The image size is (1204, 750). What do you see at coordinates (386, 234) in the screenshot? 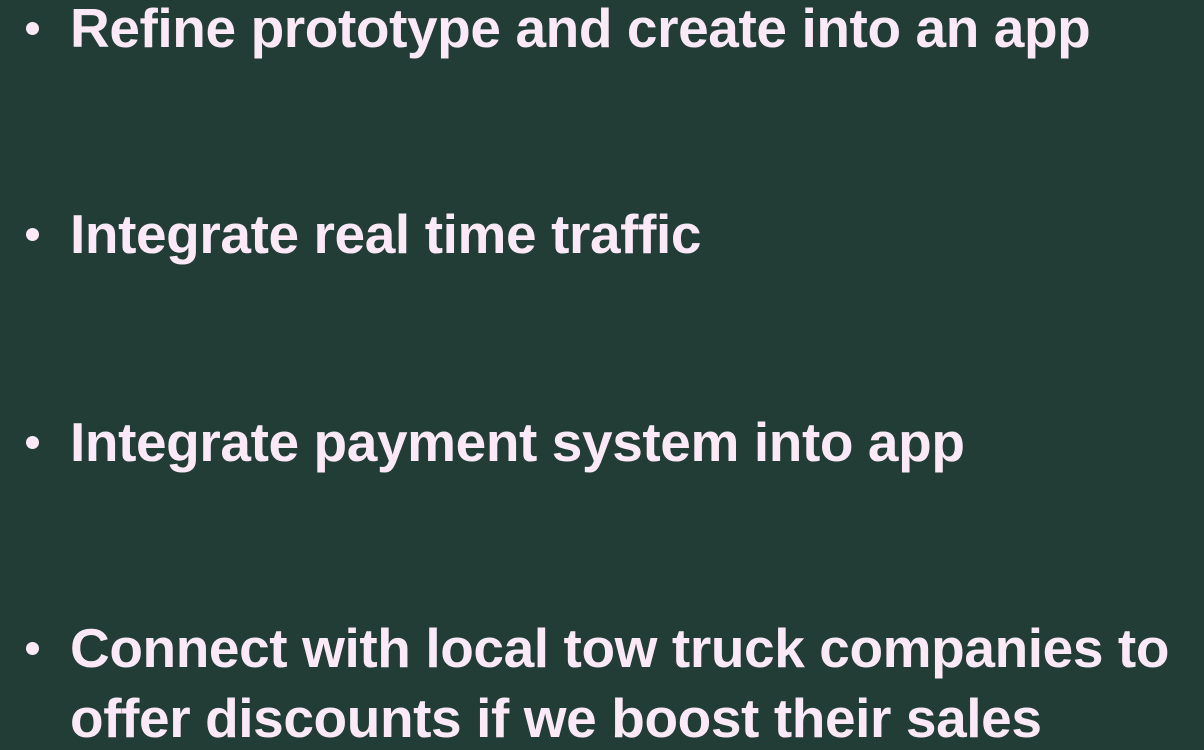
I see `bullet-text: Integrate real time traffic` at bounding box center [386, 234].